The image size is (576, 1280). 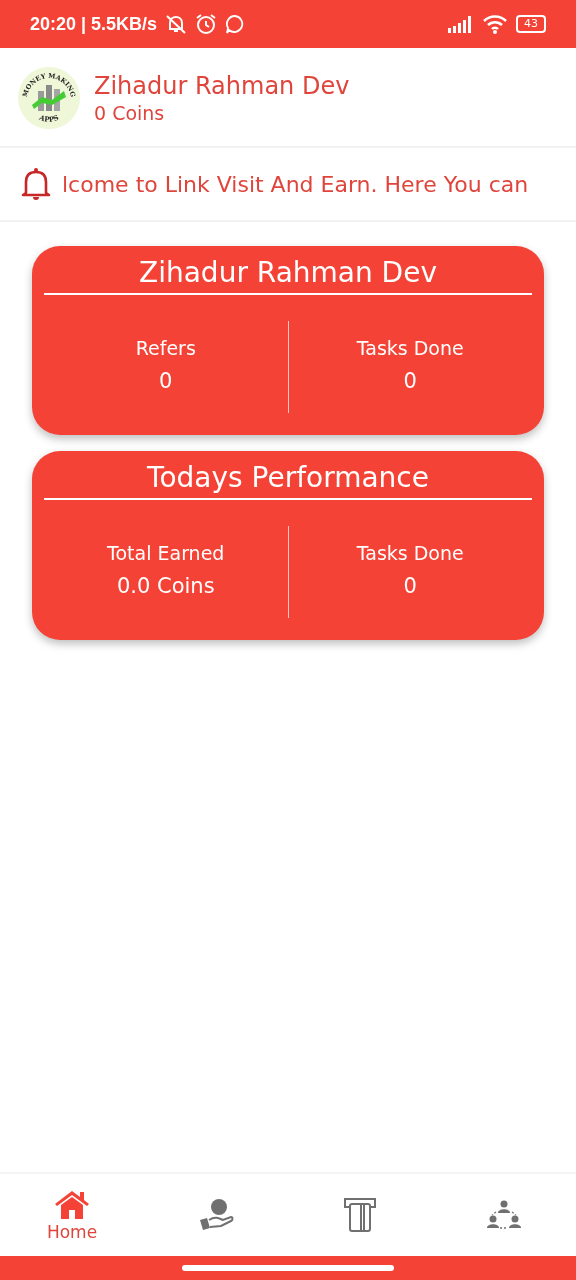 What do you see at coordinates (94, 24) in the screenshot?
I see `status-time-speed: 20:20 | 5.5KB/s` at bounding box center [94, 24].